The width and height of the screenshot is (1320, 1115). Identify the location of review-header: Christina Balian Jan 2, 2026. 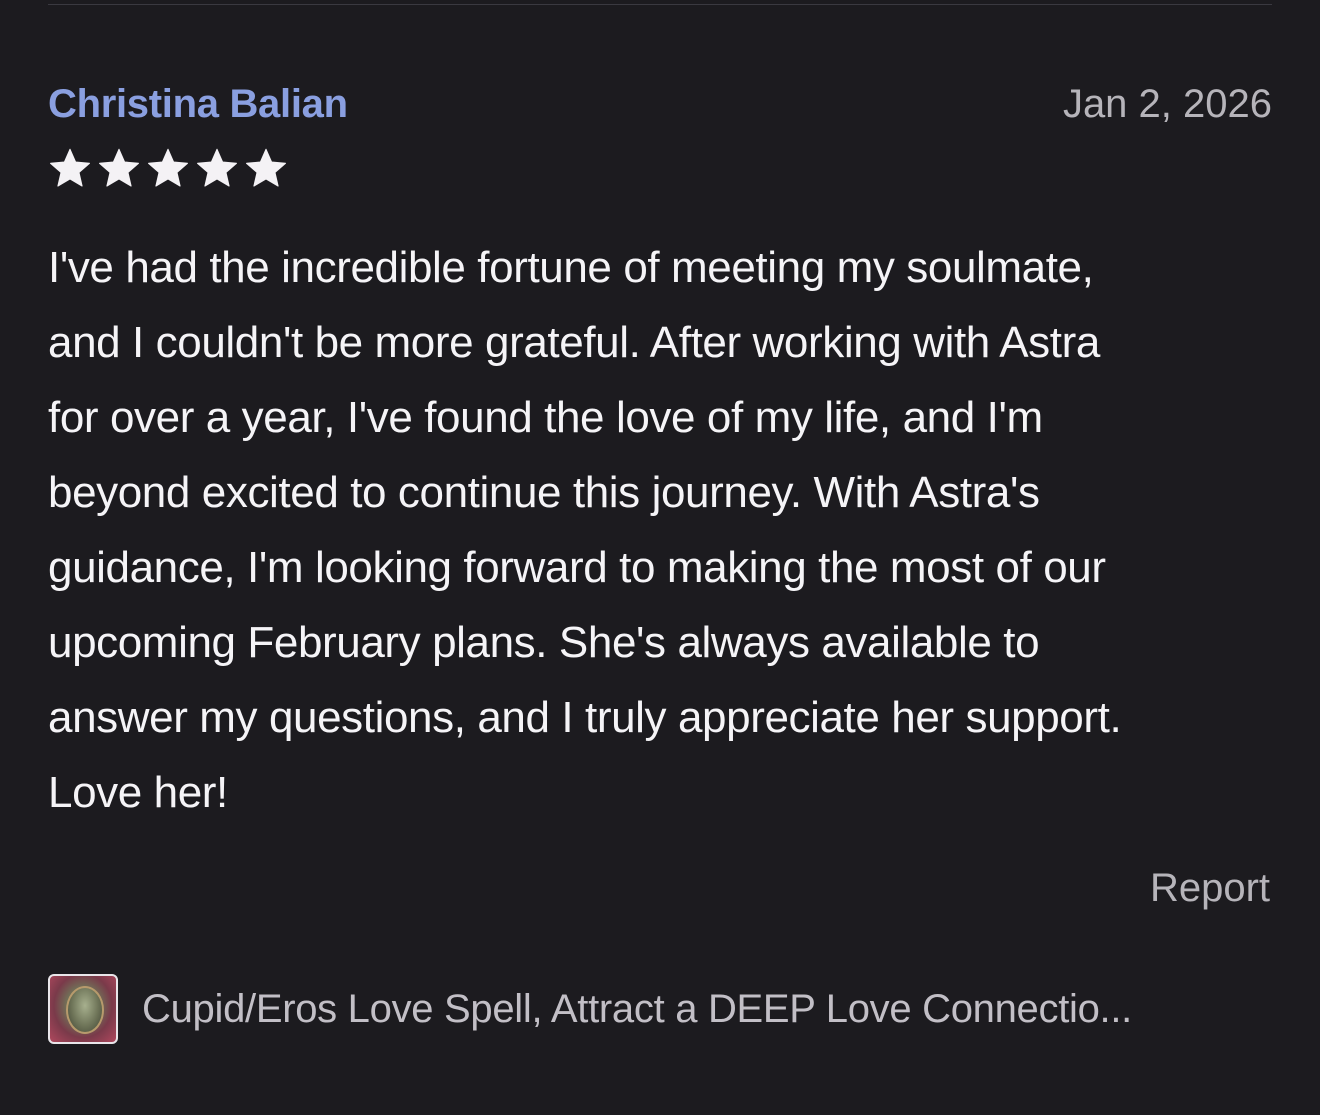
(660, 104).